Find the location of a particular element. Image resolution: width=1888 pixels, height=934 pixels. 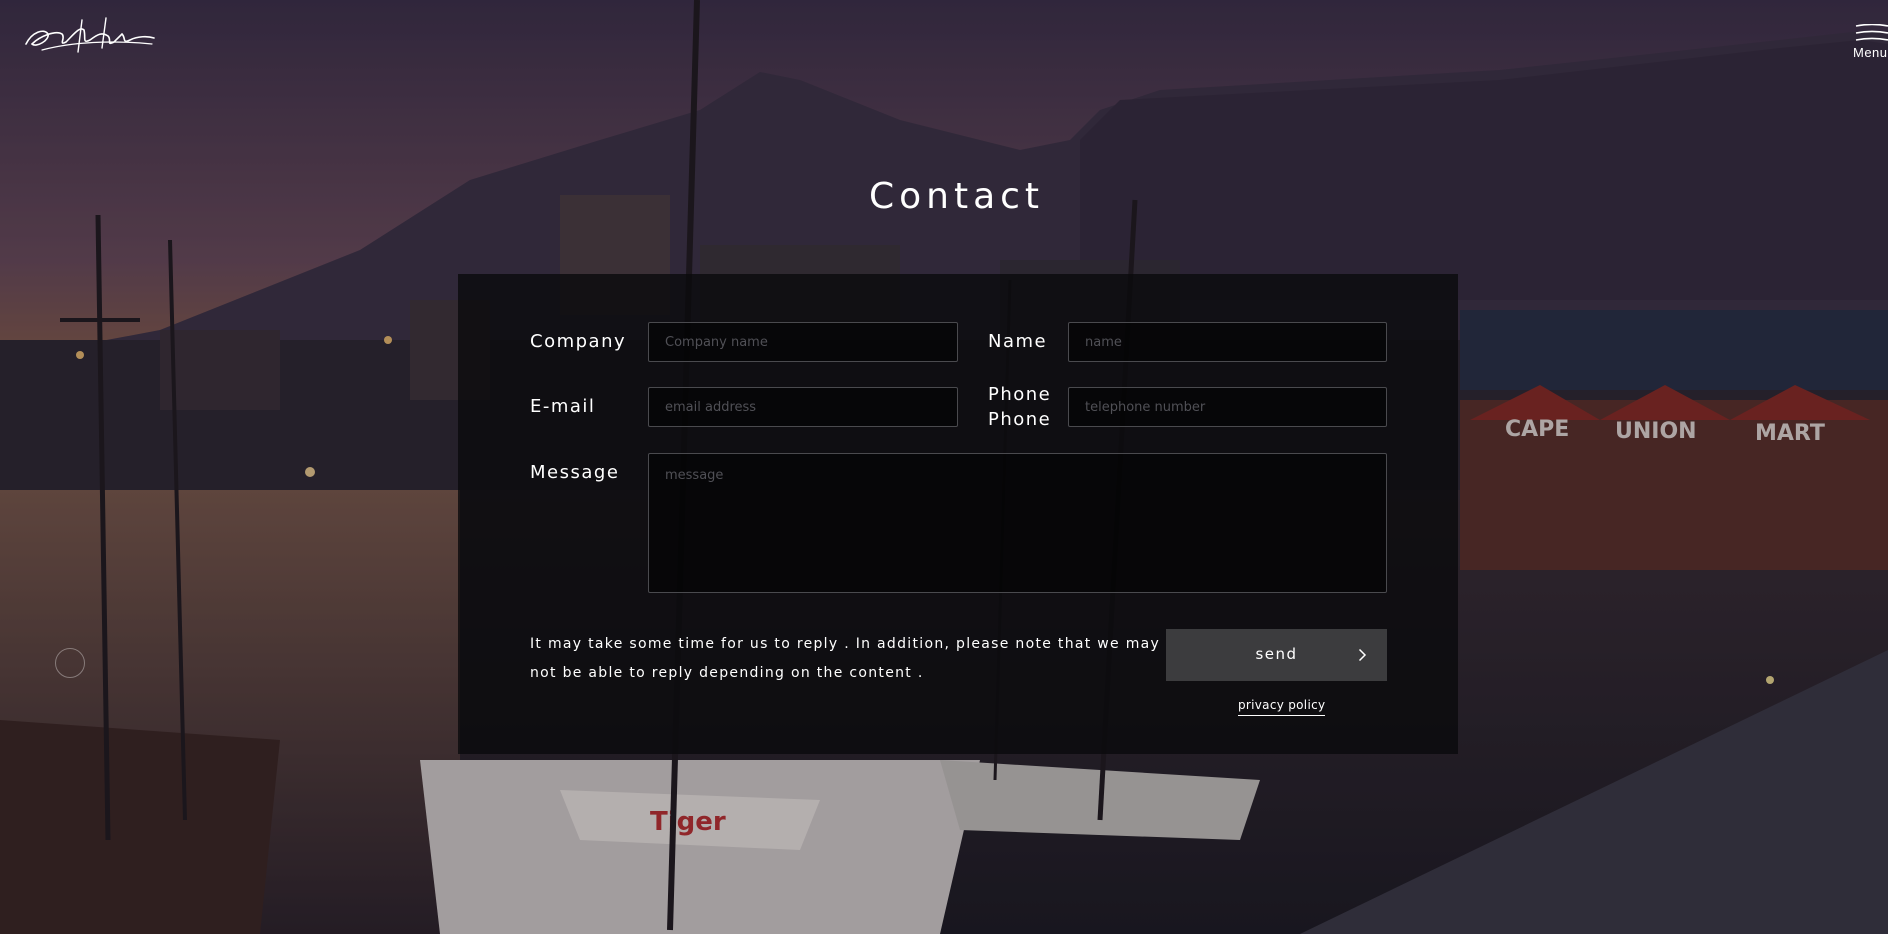

name-input is located at coordinates (1227, 342).